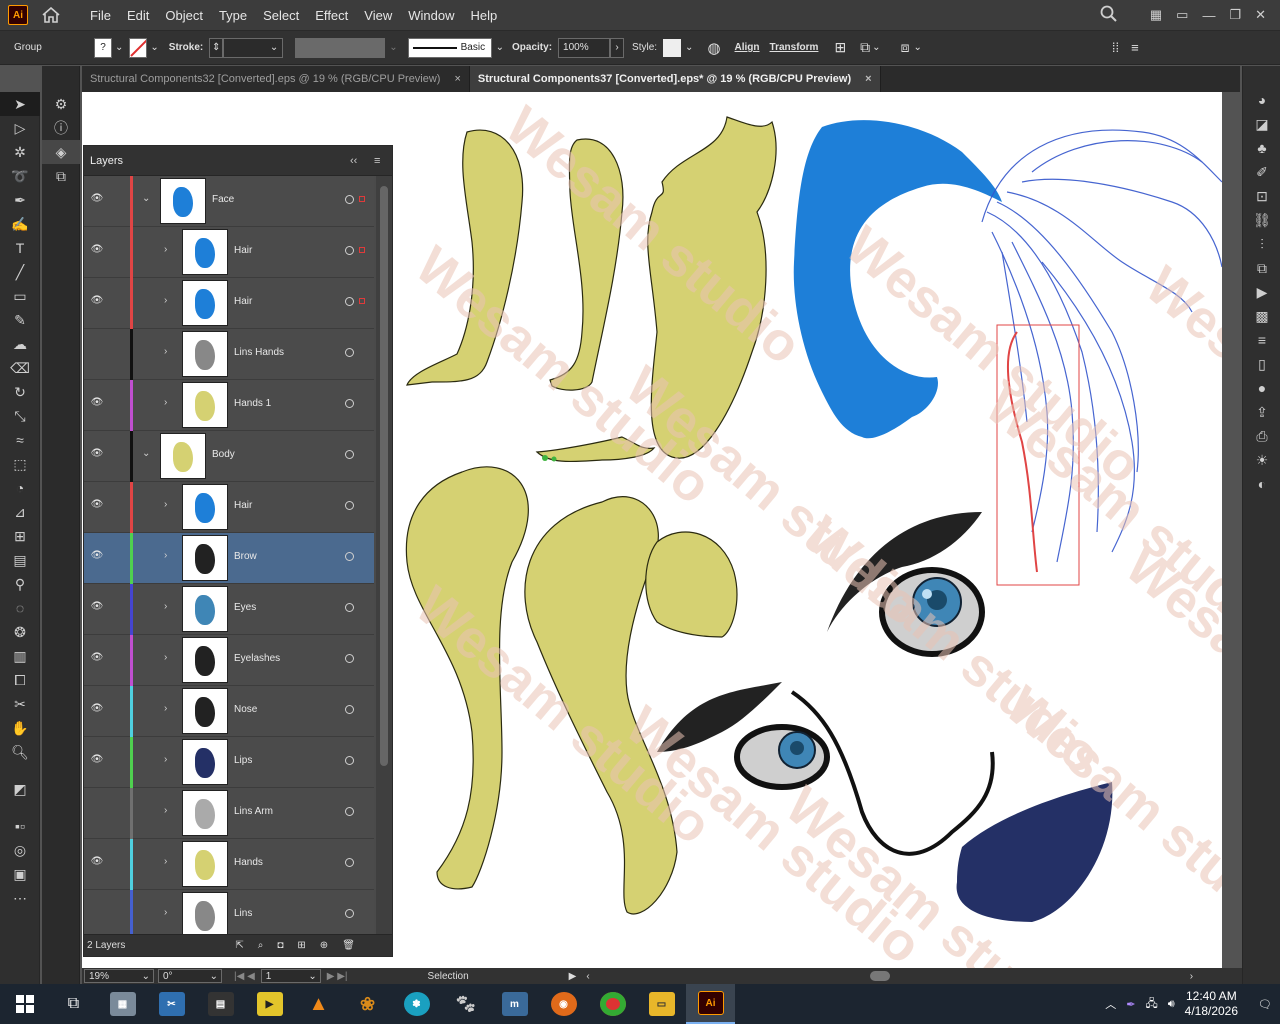  I want to click on layer-name: Nose, so click(245, 709).